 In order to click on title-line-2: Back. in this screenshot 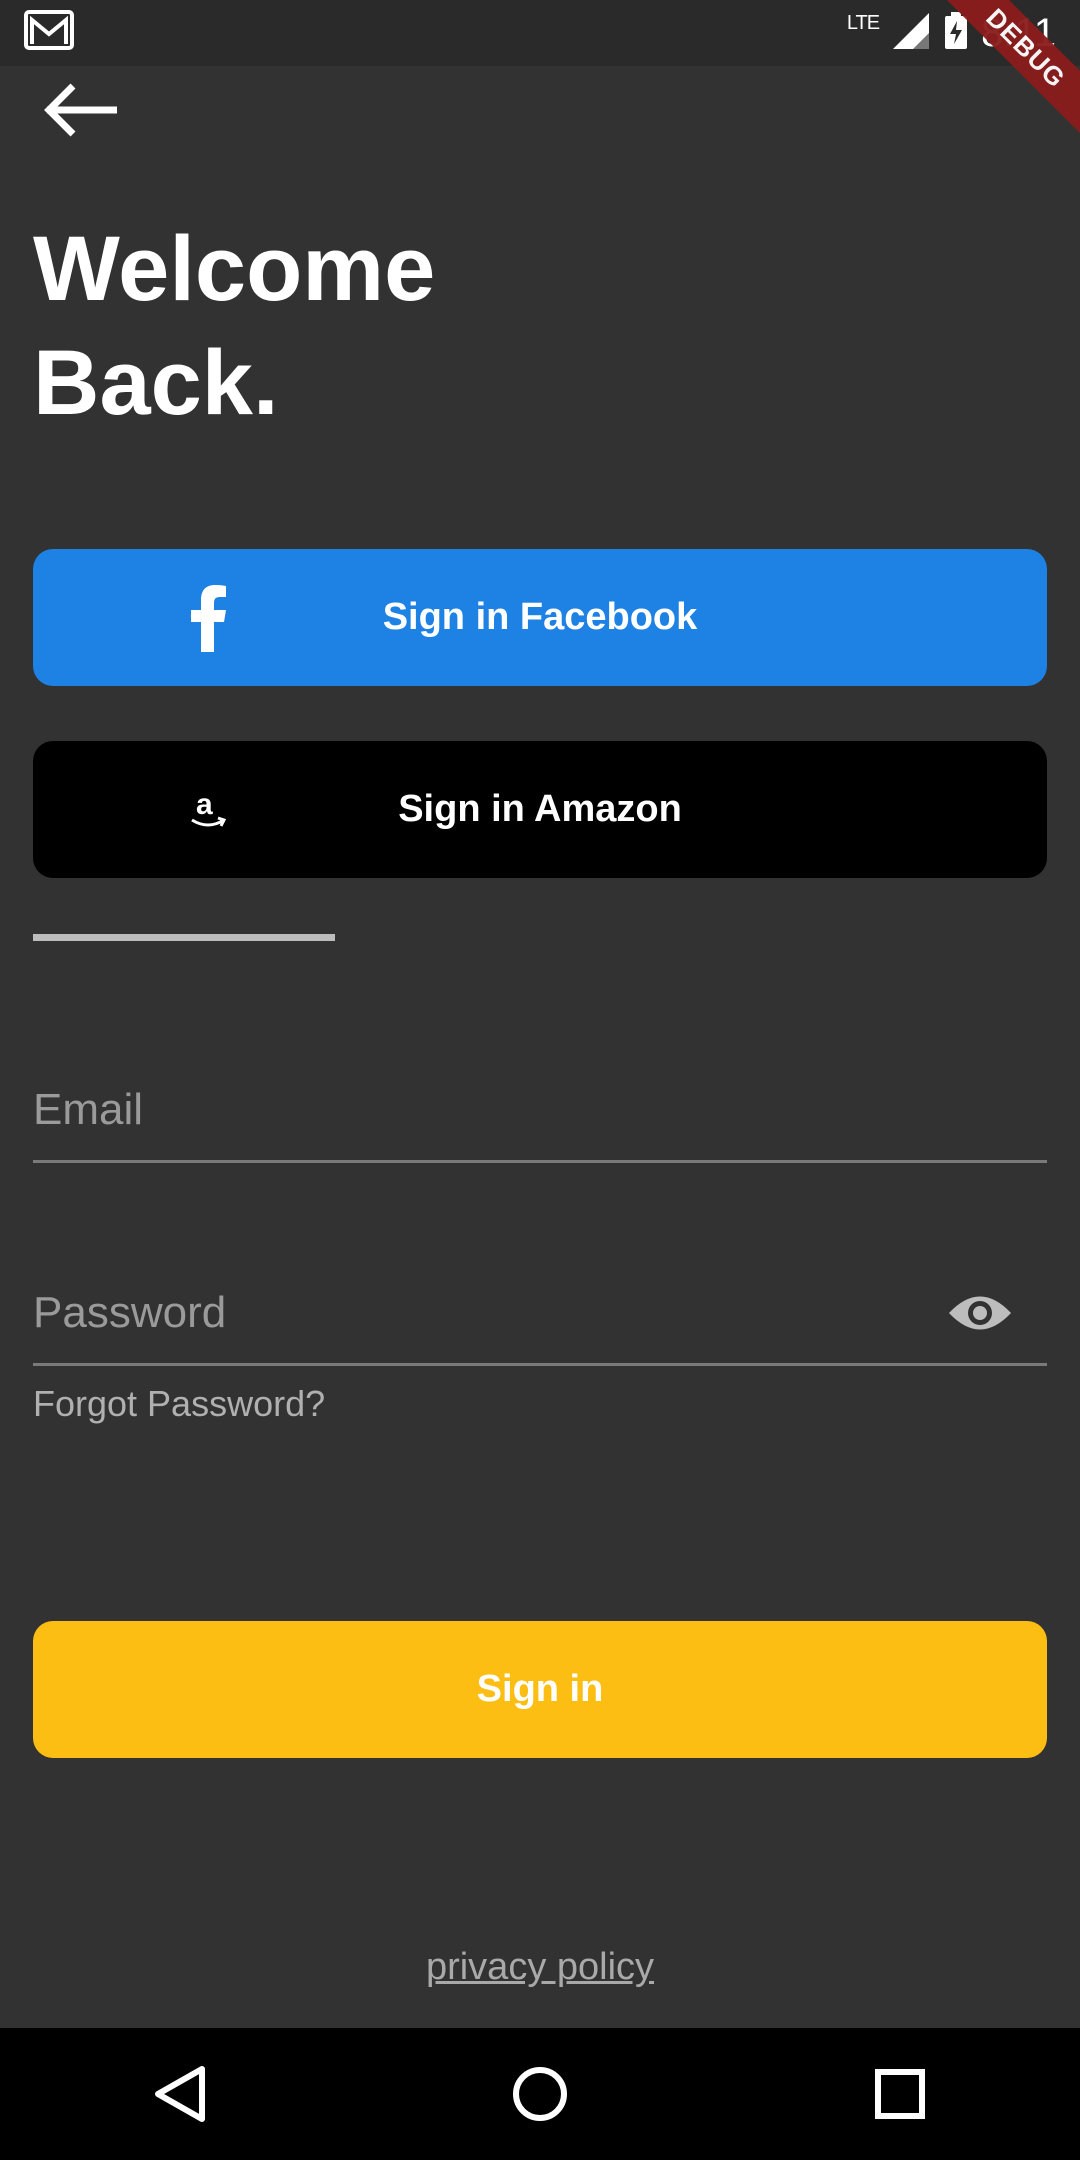, I will do `click(156, 383)`.